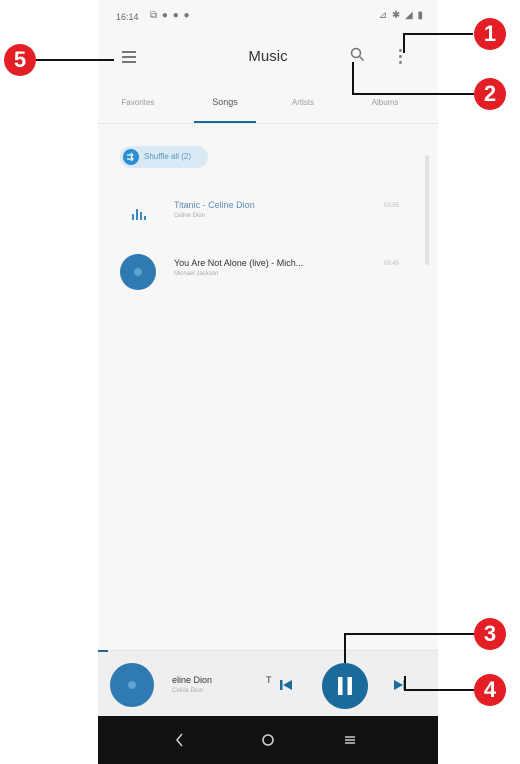 The image size is (520, 764). Describe the element at coordinates (75, 60) in the screenshot. I see `callout-5-leader` at that location.